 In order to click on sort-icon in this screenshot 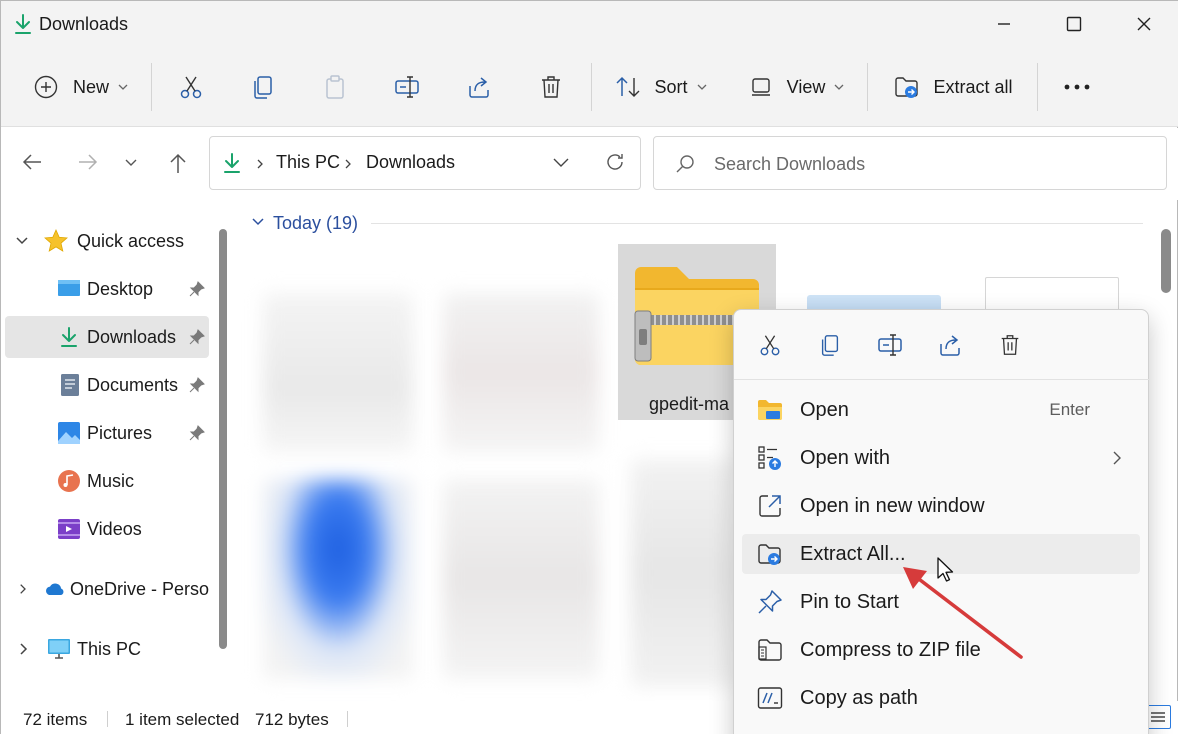, I will do `click(628, 86)`.